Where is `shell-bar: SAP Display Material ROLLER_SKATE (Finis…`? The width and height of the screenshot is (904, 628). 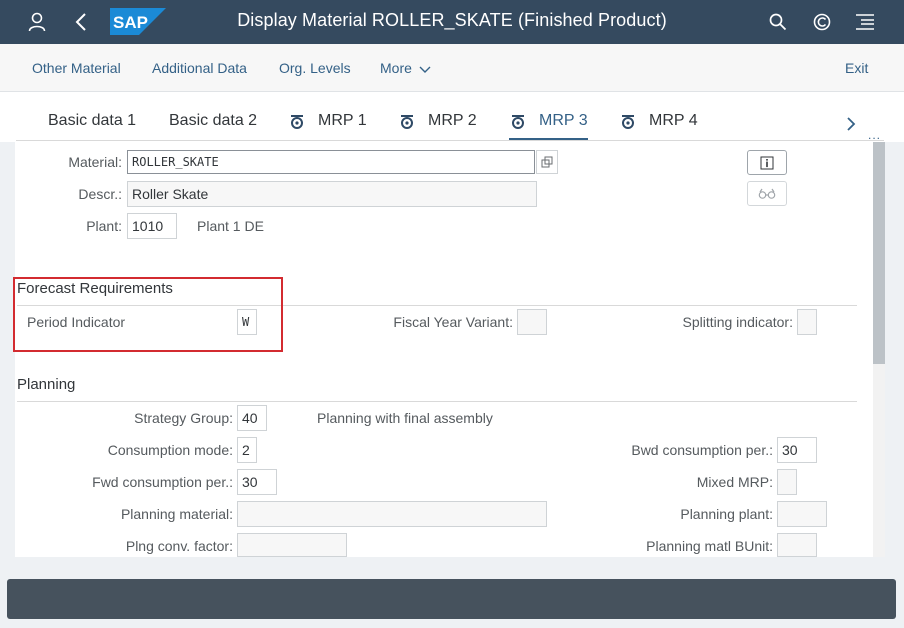
shell-bar: SAP Display Material ROLLER_SKATE (Finis… is located at coordinates (452, 22).